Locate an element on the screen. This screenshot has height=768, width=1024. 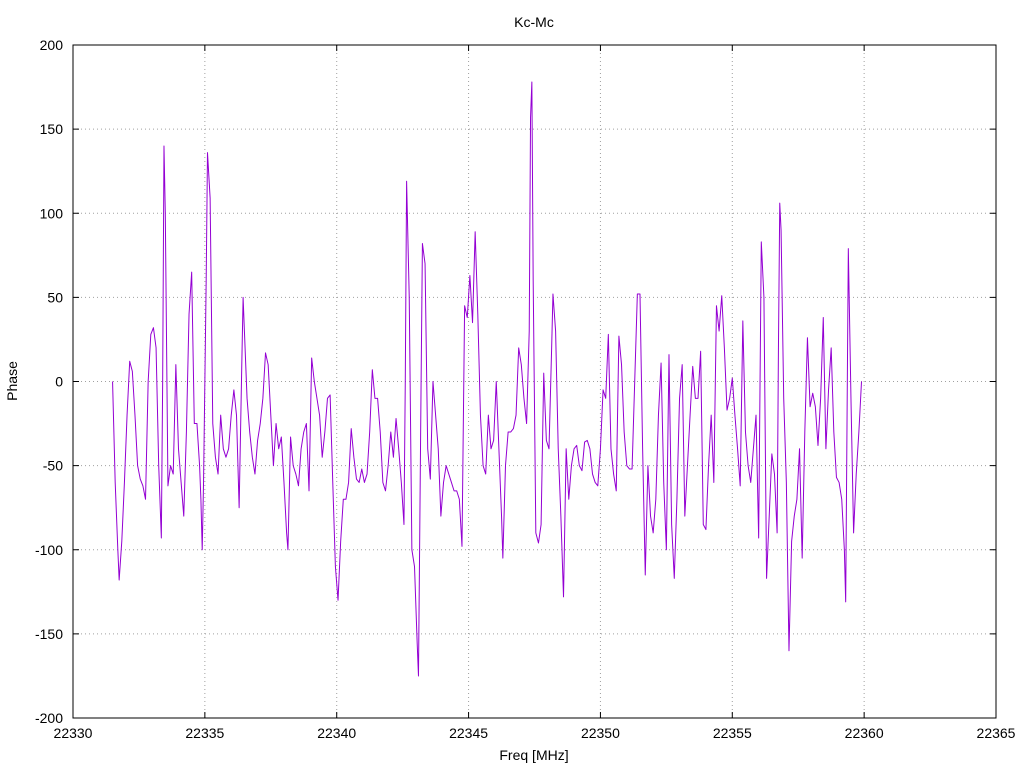
x-tick-label: 22340 is located at coordinates (336, 733).